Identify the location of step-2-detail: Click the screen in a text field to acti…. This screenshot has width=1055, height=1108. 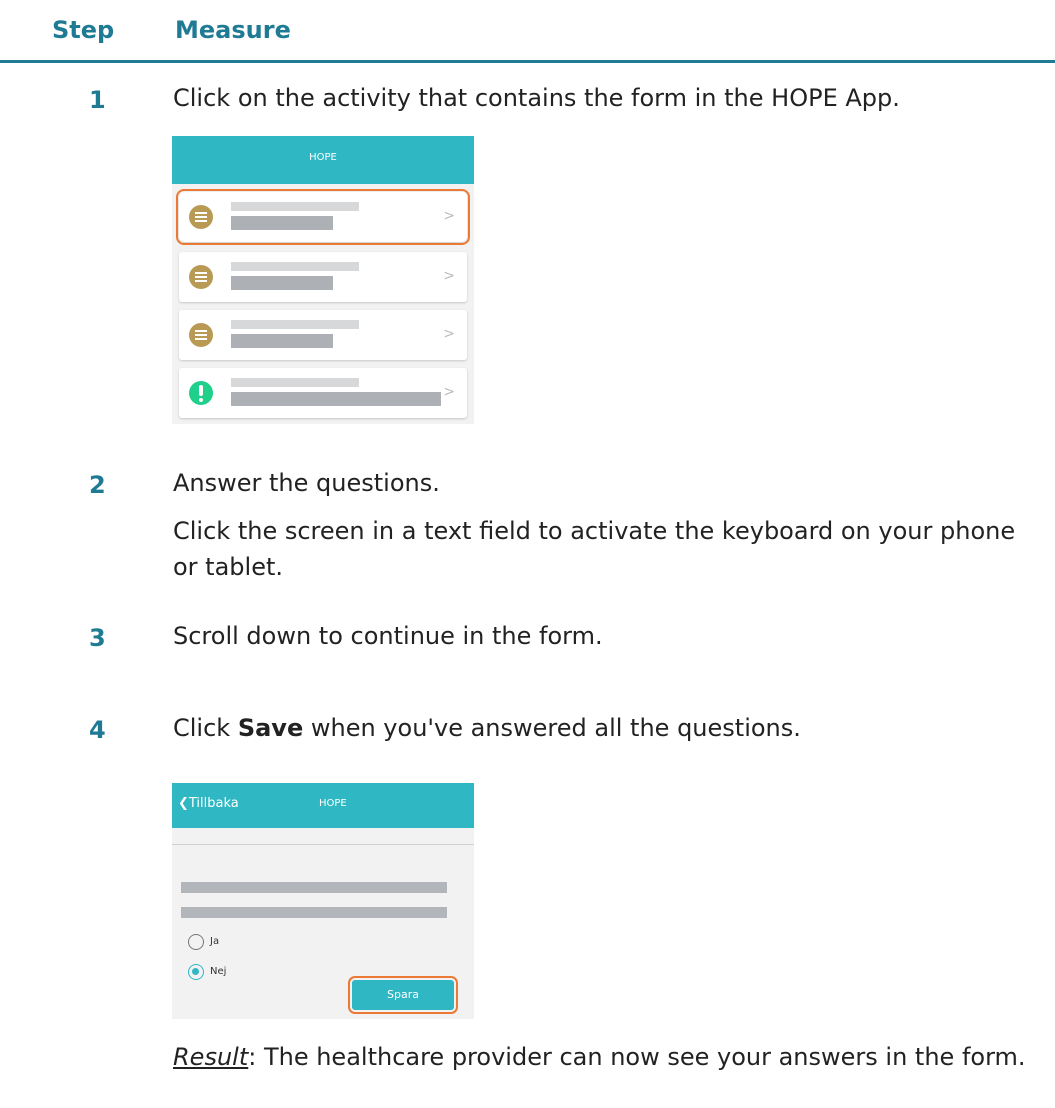
(594, 549).